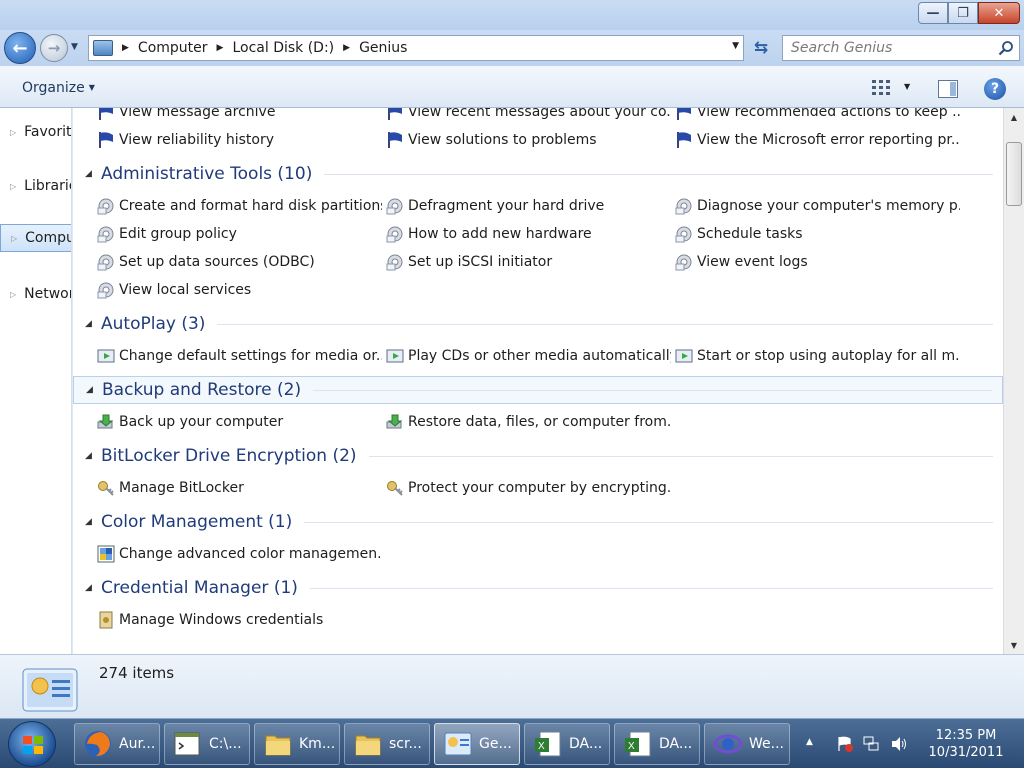 The height and width of the screenshot is (768, 1024). Describe the element at coordinates (735, 46) in the screenshot. I see `address-dropdown-icon: ▼` at that location.